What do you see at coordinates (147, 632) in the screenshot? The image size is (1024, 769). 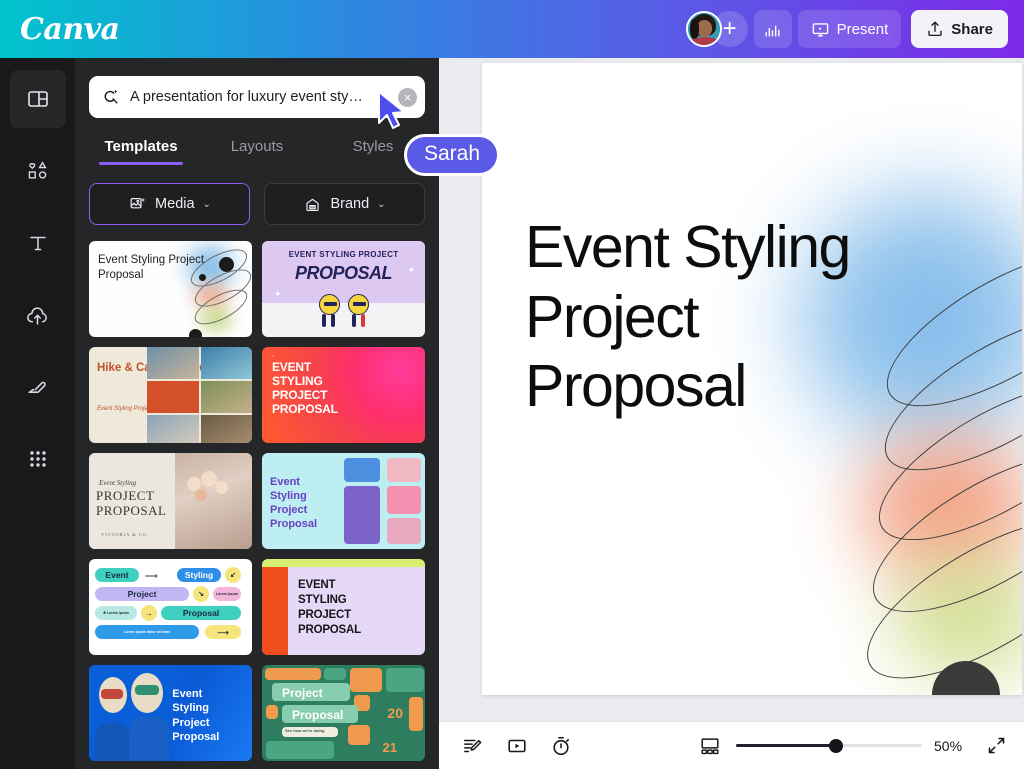 I see `flow-pill: Lorem ipsum dolor sit amet` at bounding box center [147, 632].